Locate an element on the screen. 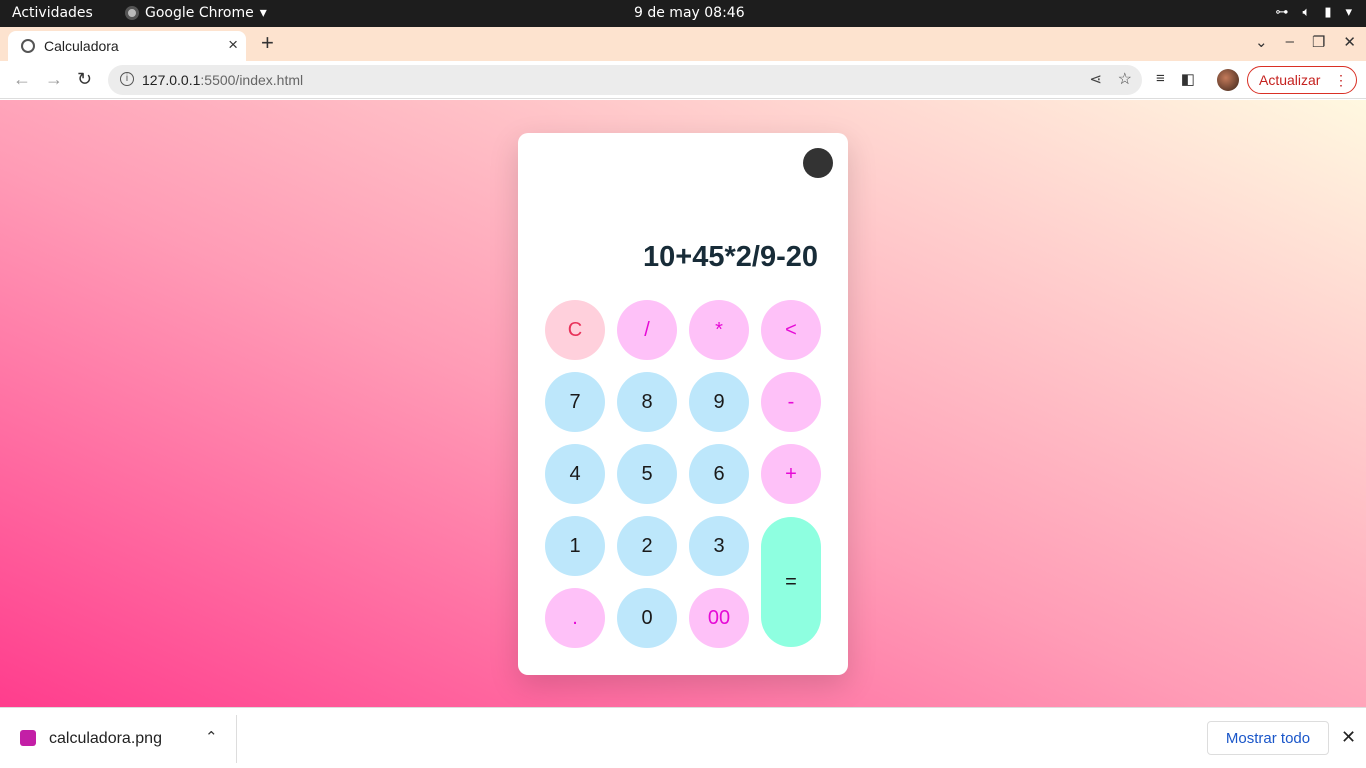  show-all-button: Mostrar todo is located at coordinates (1268, 738).